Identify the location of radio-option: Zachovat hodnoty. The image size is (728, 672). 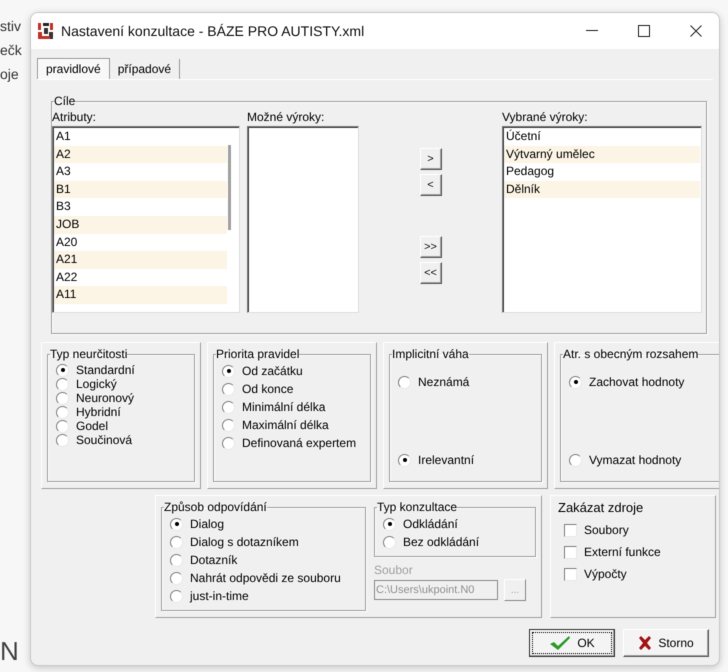
(644, 382).